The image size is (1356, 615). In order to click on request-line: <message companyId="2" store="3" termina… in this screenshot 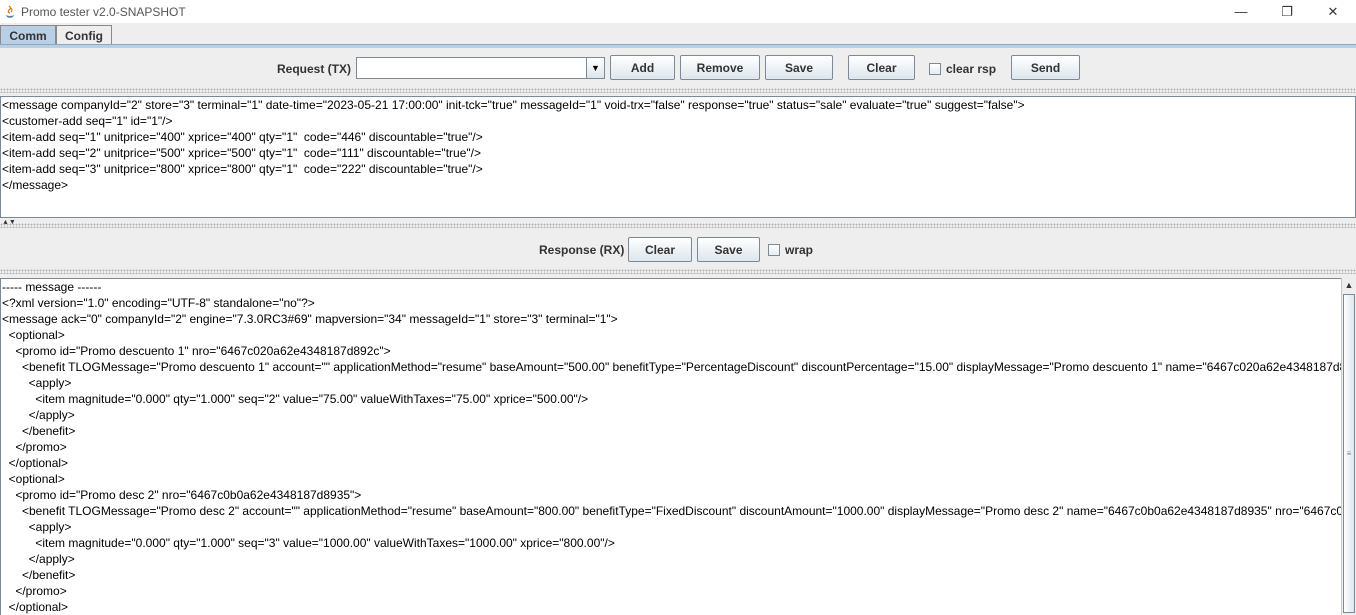, I will do `click(513, 105)`.